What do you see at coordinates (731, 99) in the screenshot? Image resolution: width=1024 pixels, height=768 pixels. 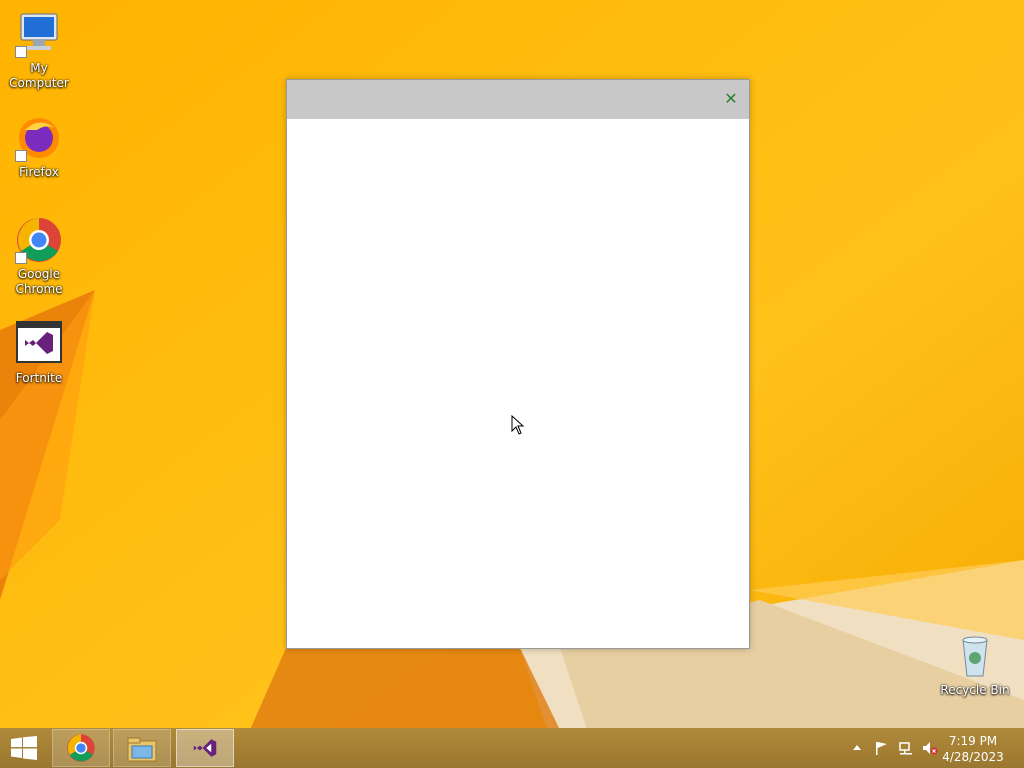 I see `close-icon: ✕` at bounding box center [731, 99].